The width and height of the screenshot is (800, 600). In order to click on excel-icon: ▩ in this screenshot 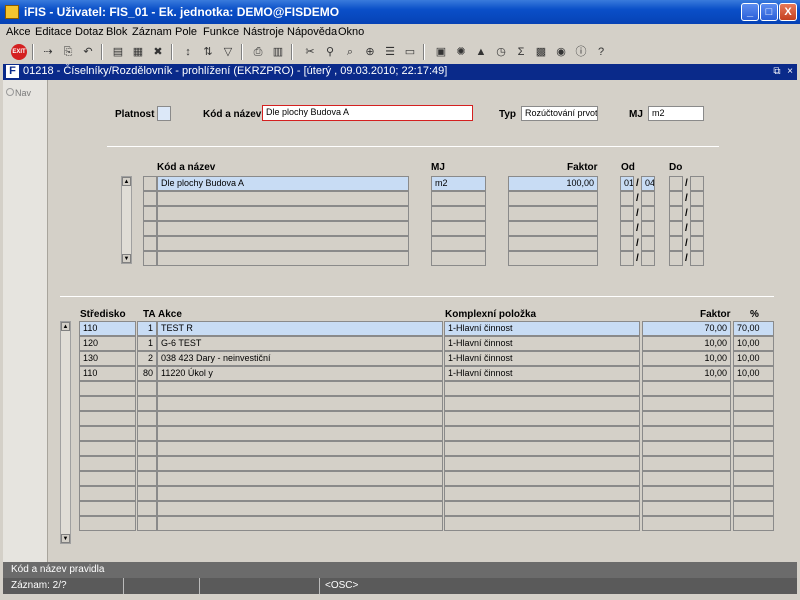, I will do `click(541, 52)`.